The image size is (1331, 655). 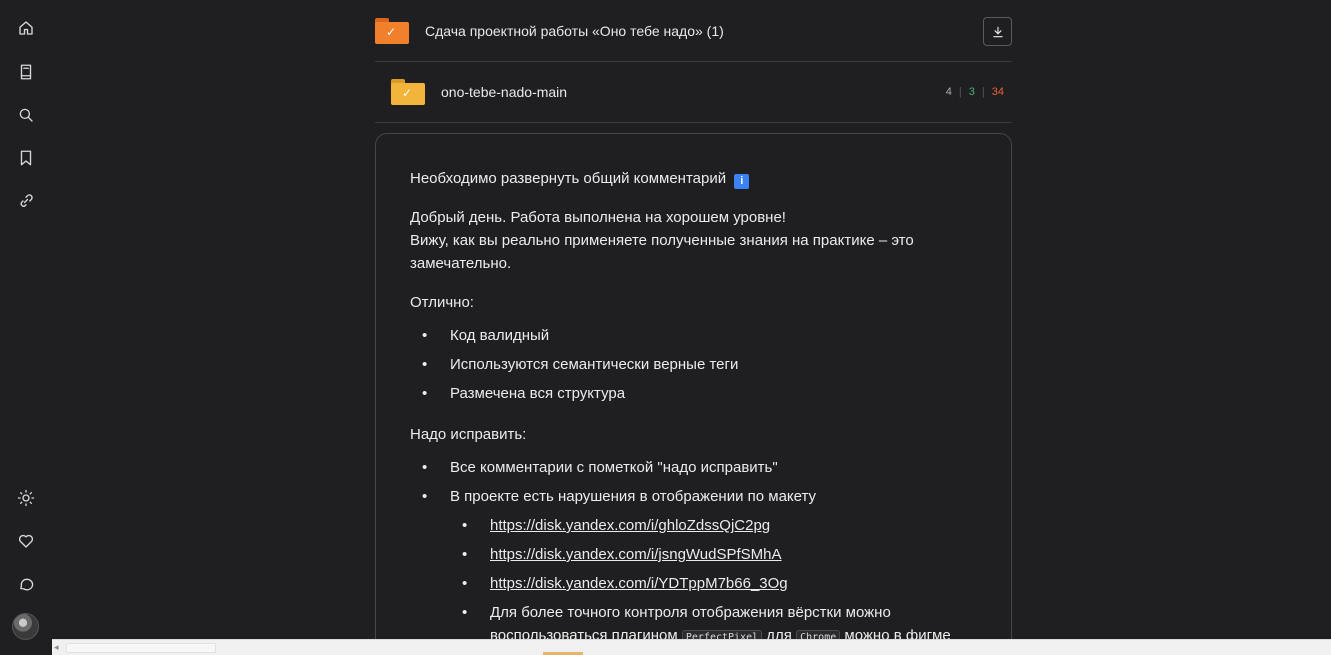 I want to click on chat-icon, so click(x=26, y=584).